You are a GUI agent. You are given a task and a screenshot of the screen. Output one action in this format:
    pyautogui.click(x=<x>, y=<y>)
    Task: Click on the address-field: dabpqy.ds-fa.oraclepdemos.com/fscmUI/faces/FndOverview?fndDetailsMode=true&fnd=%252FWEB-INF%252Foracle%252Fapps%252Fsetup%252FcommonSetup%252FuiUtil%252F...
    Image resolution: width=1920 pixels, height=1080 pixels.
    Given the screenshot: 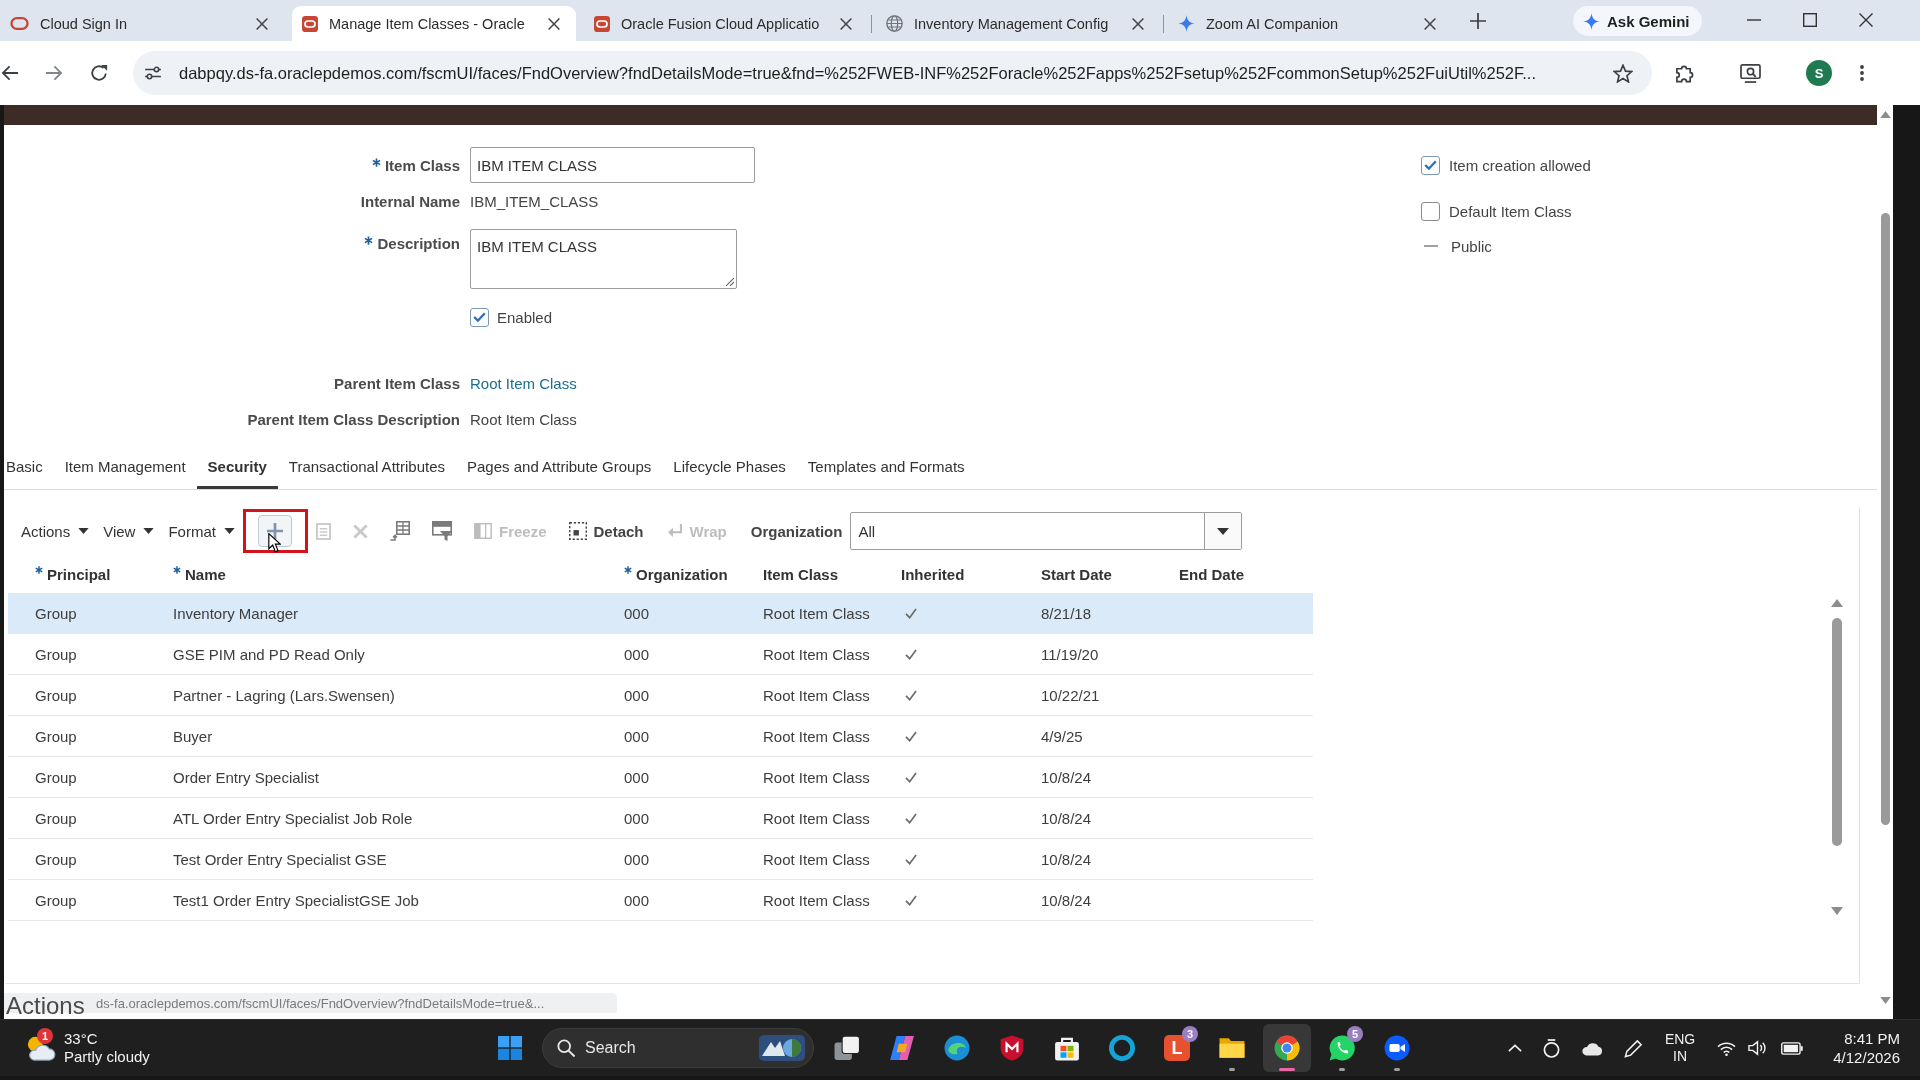 What is the action you would take?
    pyautogui.click(x=892, y=73)
    